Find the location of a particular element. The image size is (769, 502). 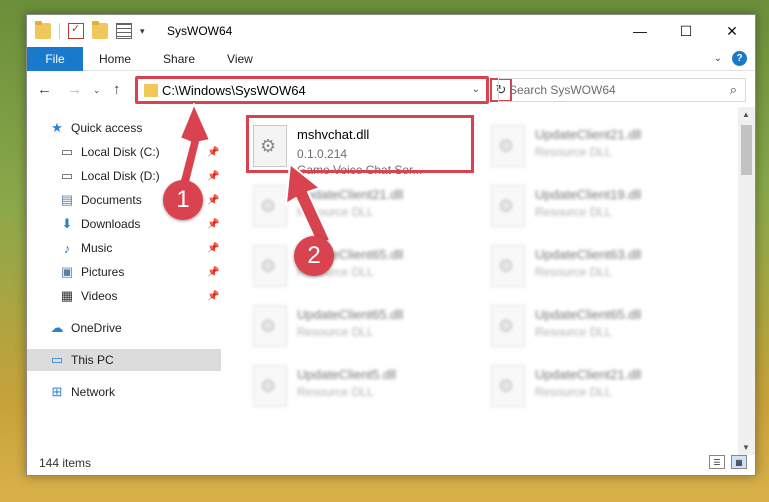

sidebar-item-label: Quick access is located at coordinates (107, 128).